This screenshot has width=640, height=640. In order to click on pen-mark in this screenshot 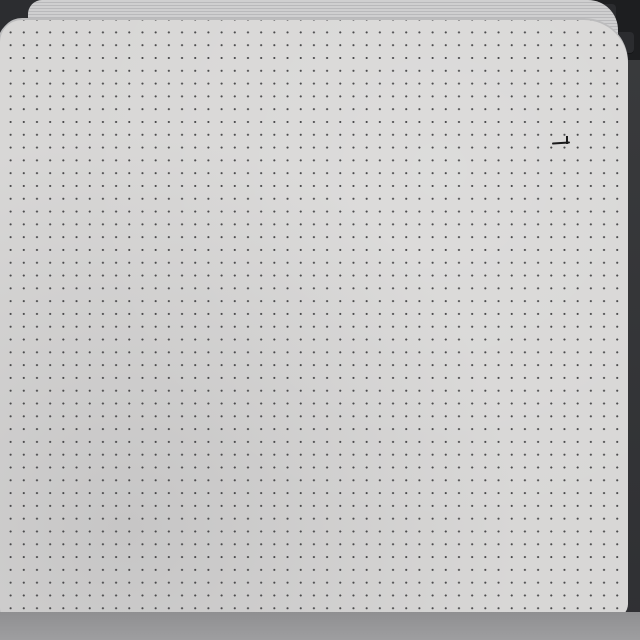, I will do `click(567, 140)`.